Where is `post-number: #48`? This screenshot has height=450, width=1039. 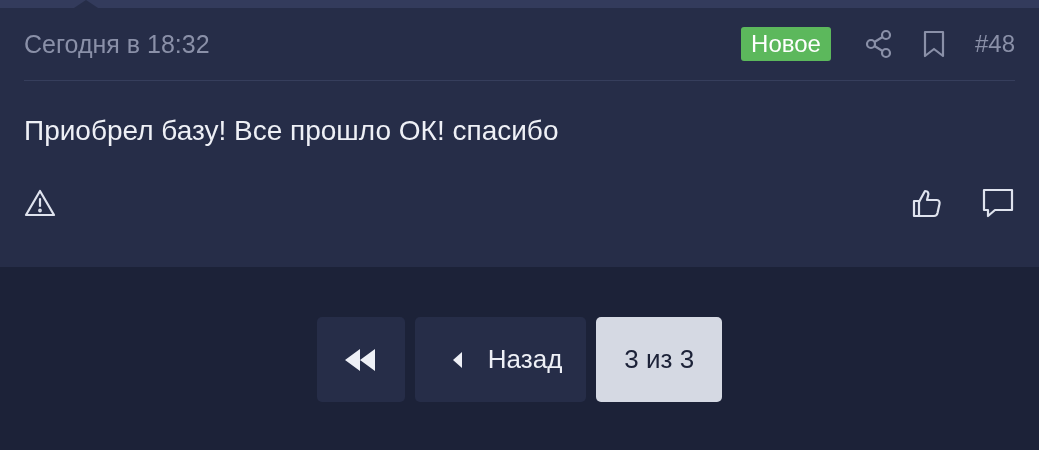 post-number: #48 is located at coordinates (994, 44).